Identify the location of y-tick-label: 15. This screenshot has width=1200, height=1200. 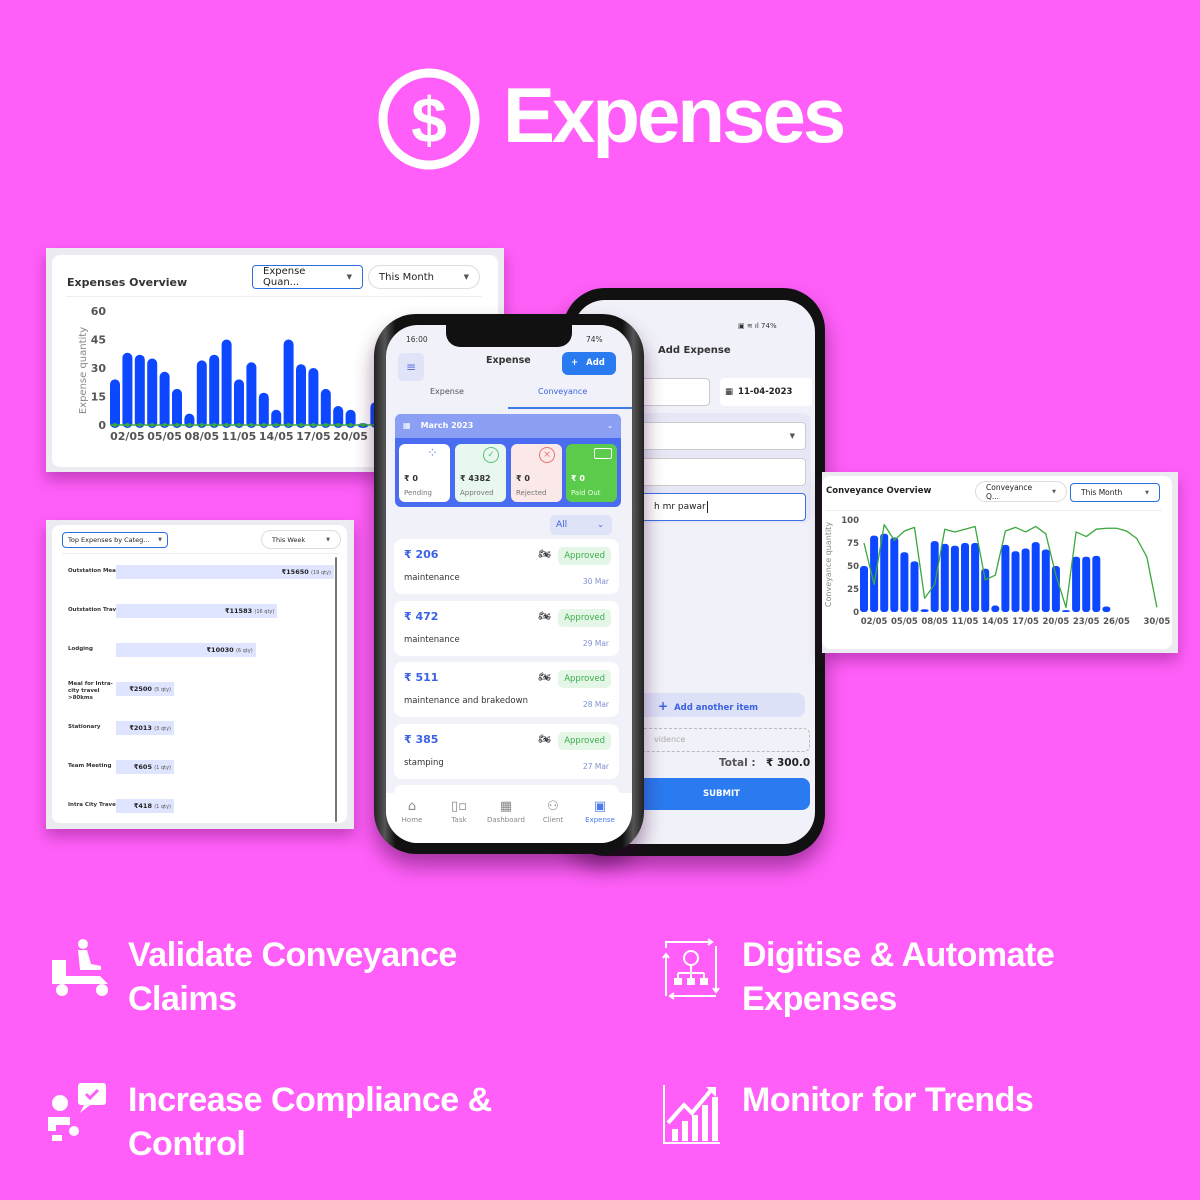
(98, 397).